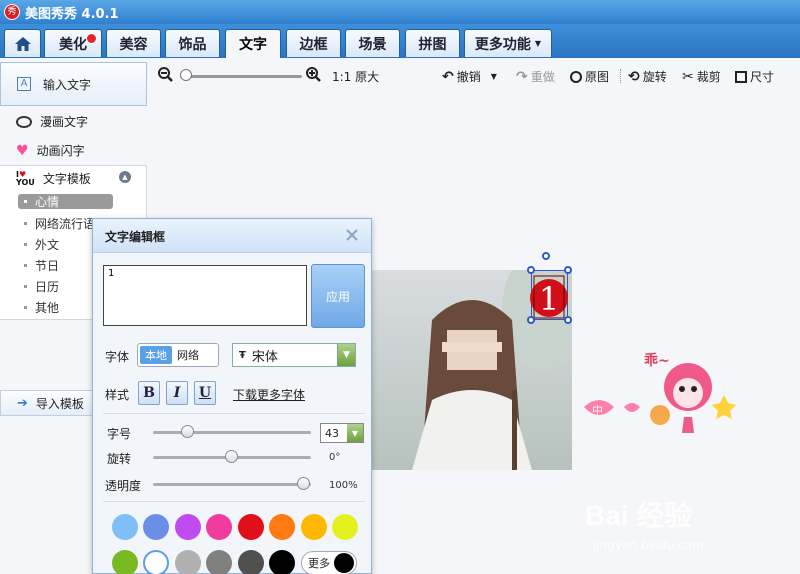 This screenshot has height=574, width=800. Describe the element at coordinates (319, 563) in the screenshot. I see `more-colors-label: 更多` at that location.